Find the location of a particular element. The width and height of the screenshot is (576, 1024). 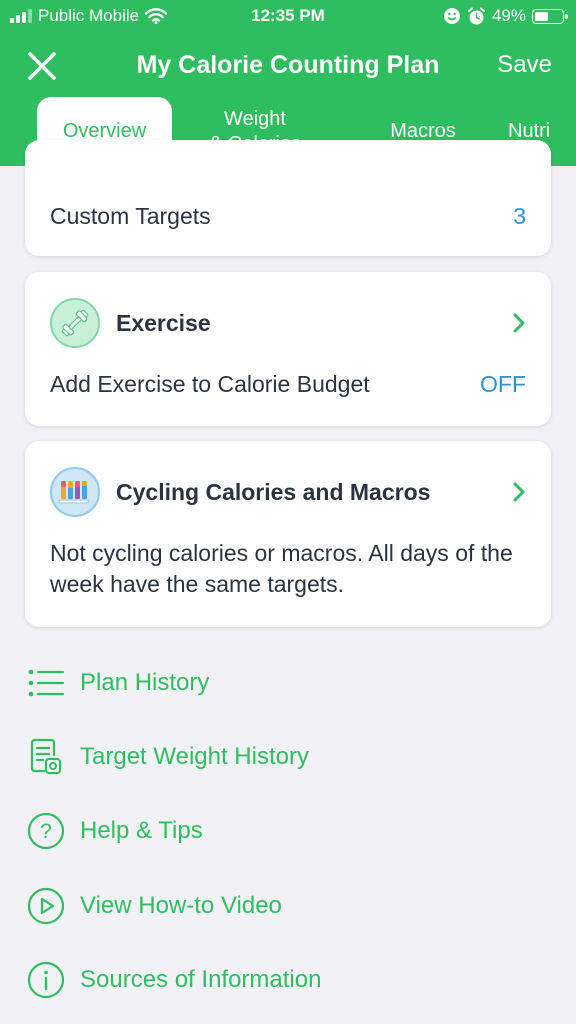

cycling-header: Cycling Calories and Macros is located at coordinates (288, 492).